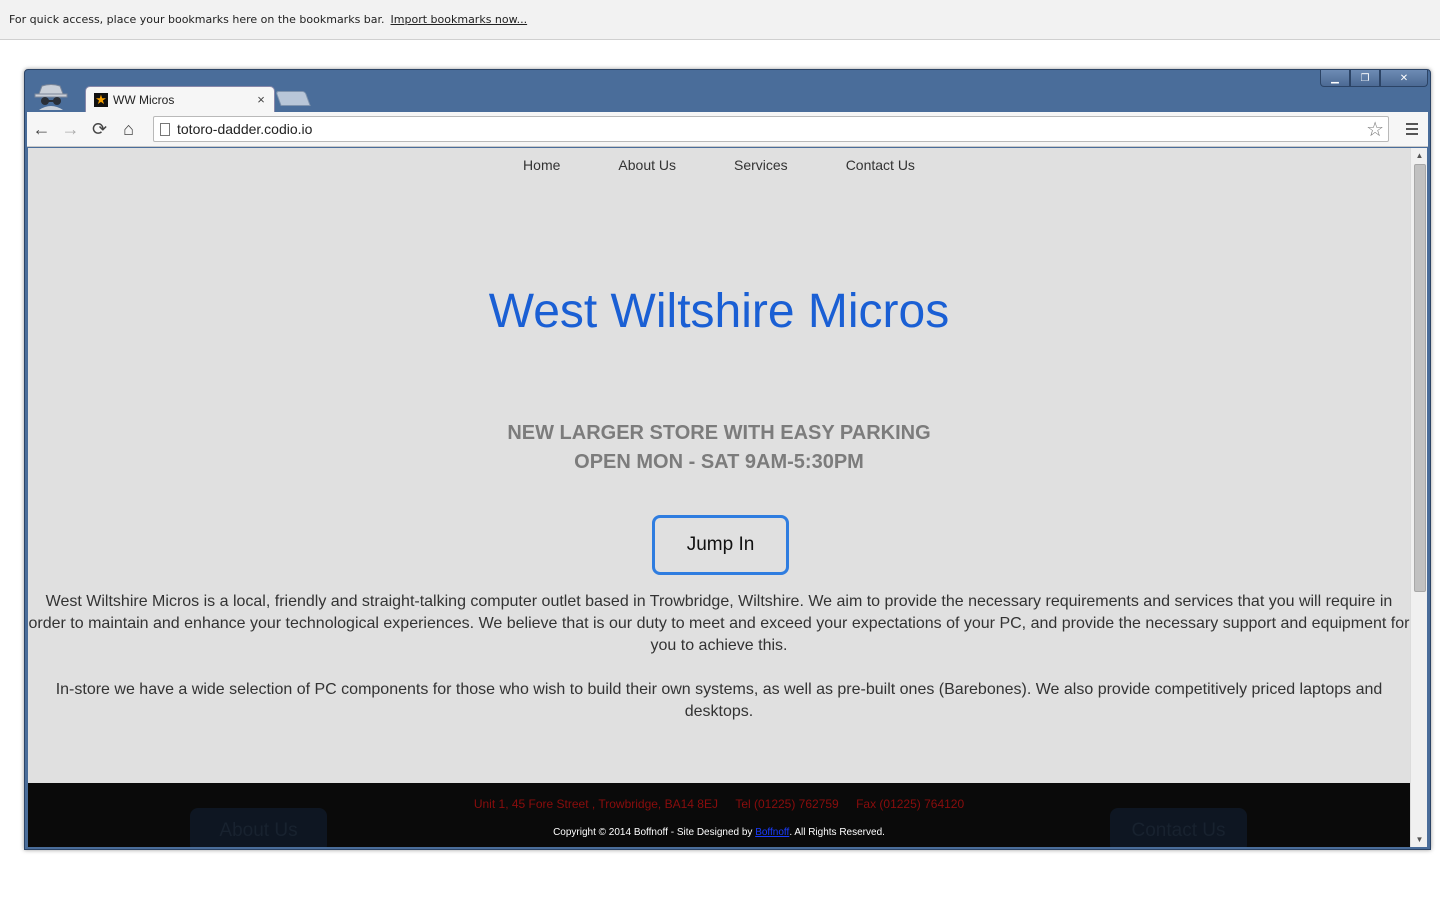  I want to click on nav-about-us: About Us, so click(647, 165).